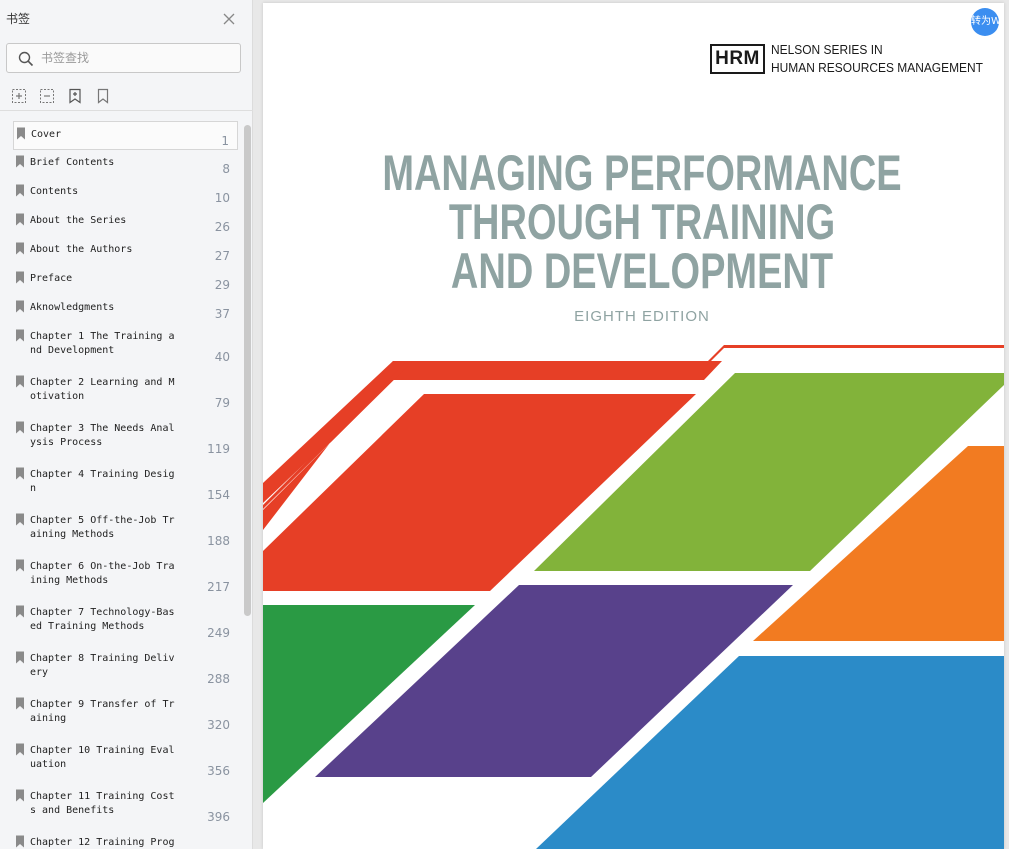  I want to click on panel-title: 书签, so click(18, 19).